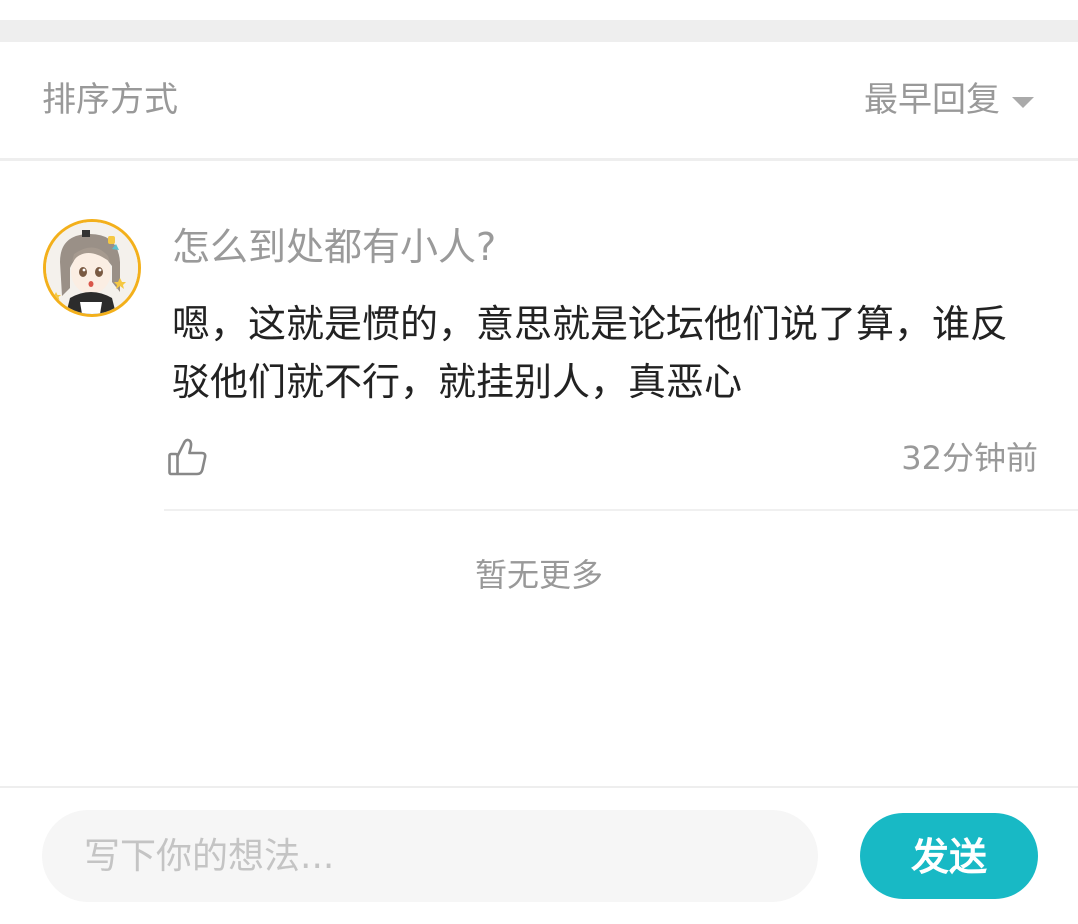 Image resolution: width=1078 pixels, height=924 pixels. I want to click on avatar-illustration, so click(92, 268).